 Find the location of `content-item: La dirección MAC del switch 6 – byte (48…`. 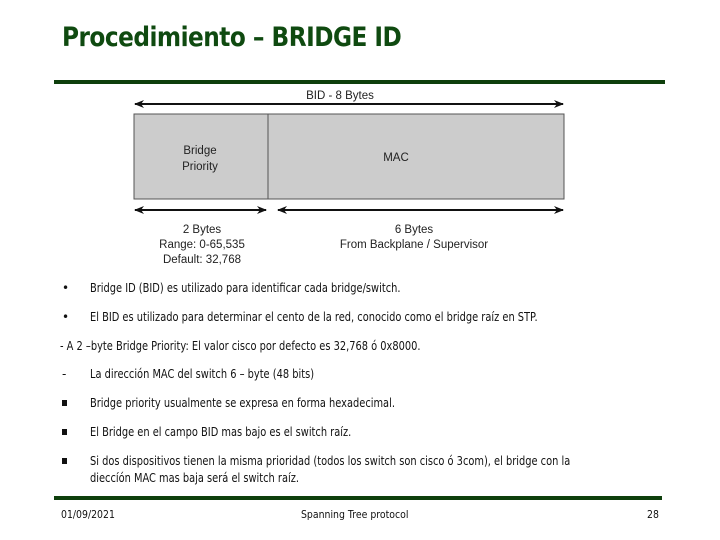

content-item: La dirección MAC del switch 6 – byte (48… is located at coordinates (202, 374).